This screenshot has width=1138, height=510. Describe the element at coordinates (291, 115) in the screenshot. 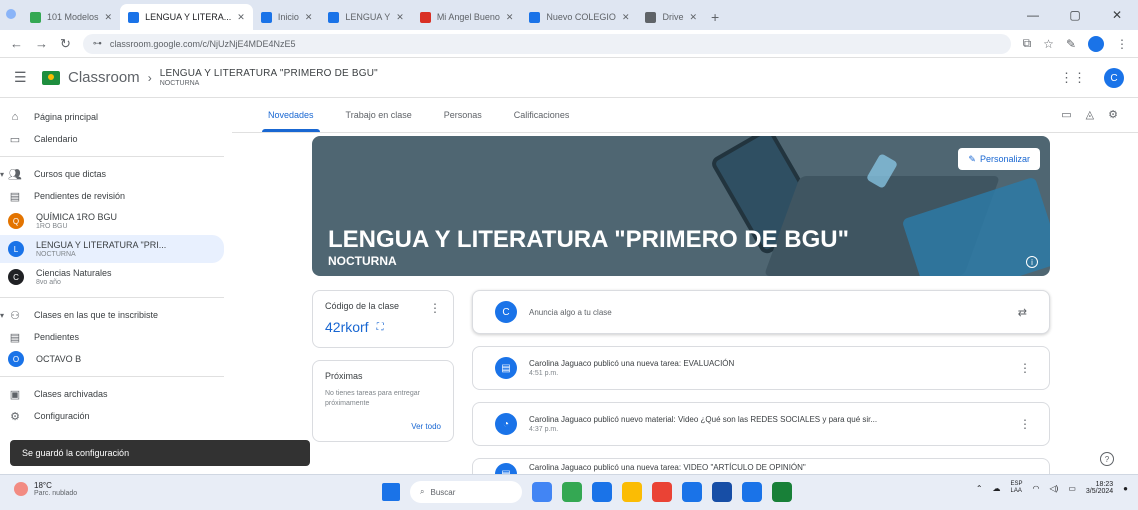

I see `tab-stream: Novedades` at that location.